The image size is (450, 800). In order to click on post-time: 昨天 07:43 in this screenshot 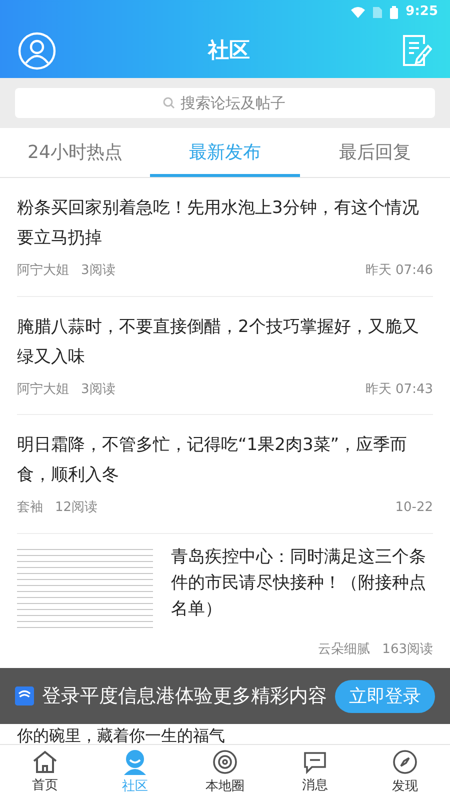, I will do `click(399, 389)`.